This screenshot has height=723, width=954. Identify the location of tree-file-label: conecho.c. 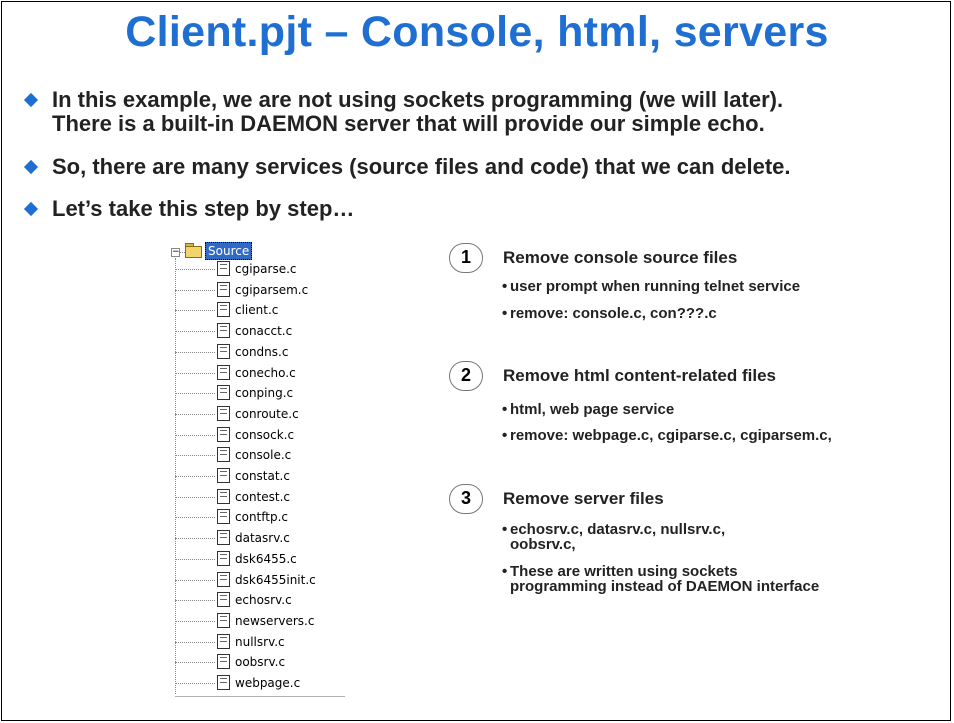
(265, 372).